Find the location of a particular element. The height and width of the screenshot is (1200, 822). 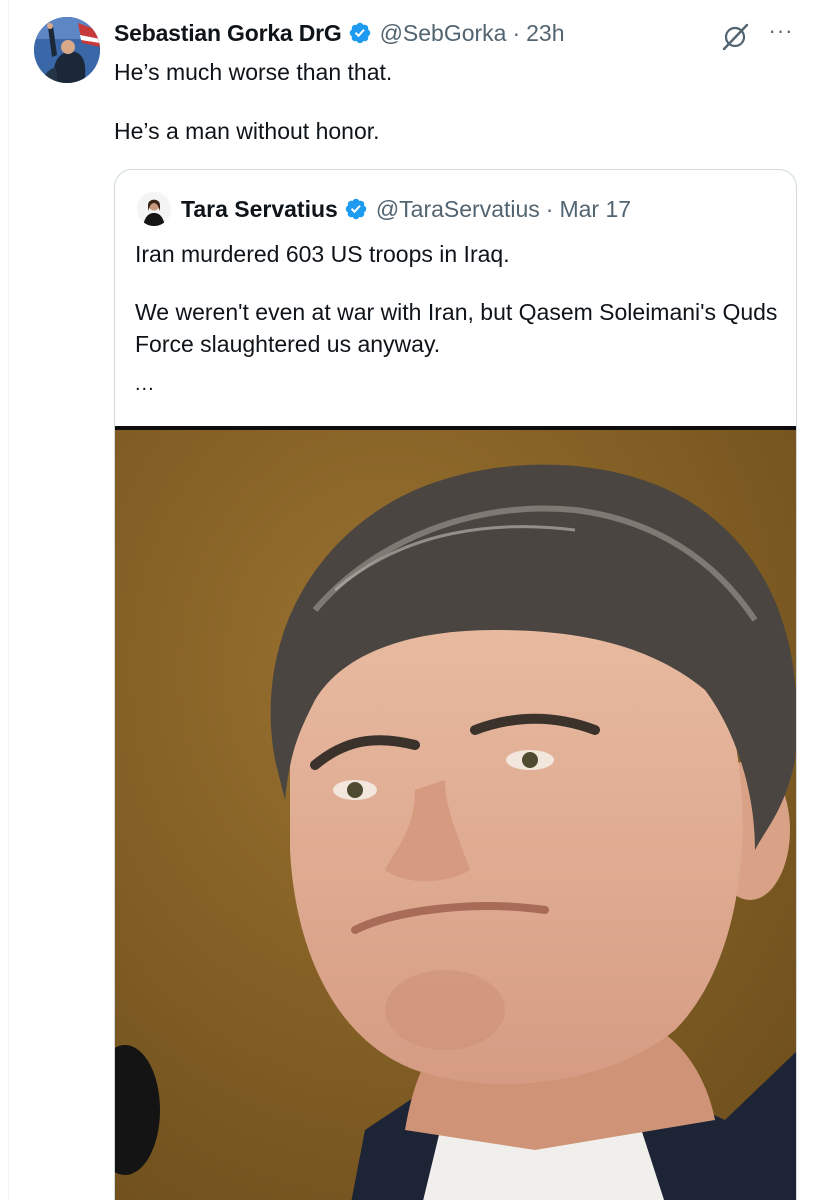

quoted-author-avatar is located at coordinates (154, 209).